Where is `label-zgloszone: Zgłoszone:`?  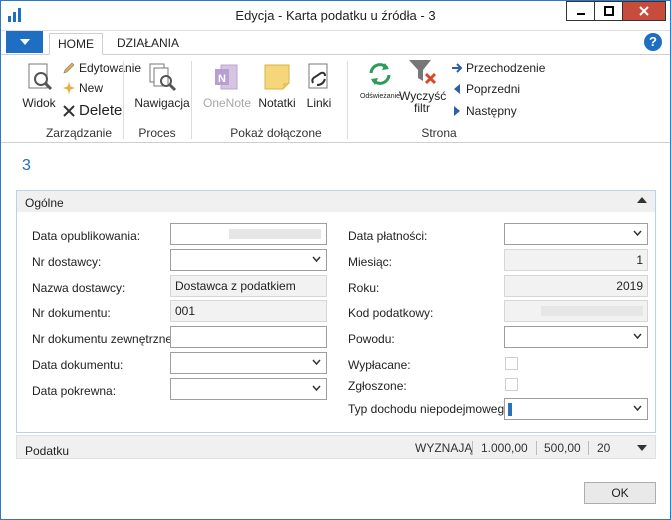
label-zgloszone: Zgłoszone: is located at coordinates (377, 386).